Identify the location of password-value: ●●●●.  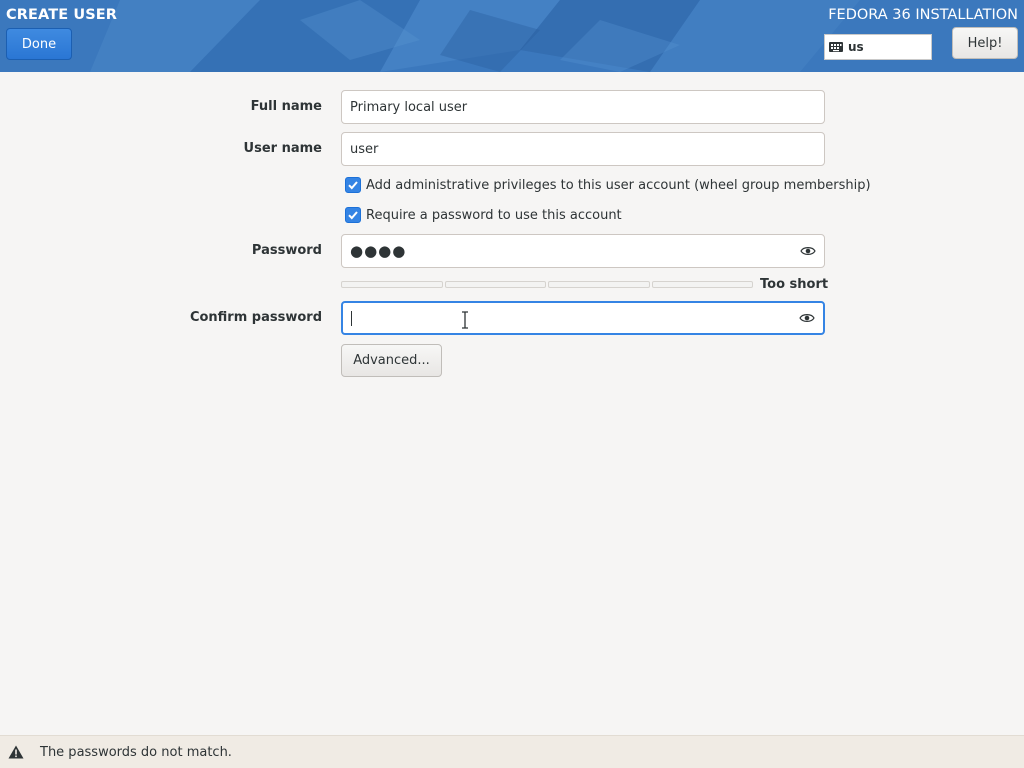
(378, 251).